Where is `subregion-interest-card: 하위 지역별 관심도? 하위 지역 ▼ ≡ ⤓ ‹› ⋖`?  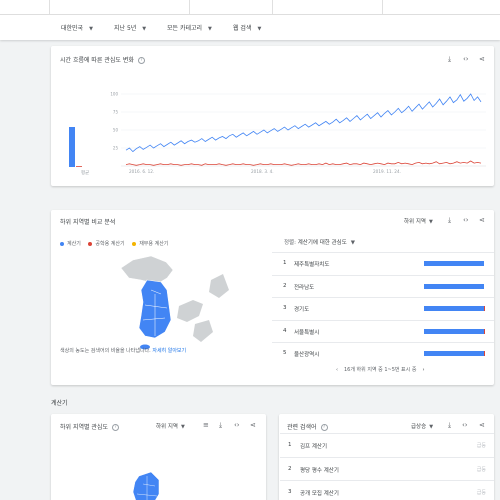 subregion-interest-card: 하위 지역별 관심도? 하위 지역 ▼ ≡ ⤓ ‹› ⋖ is located at coordinates (158, 457).